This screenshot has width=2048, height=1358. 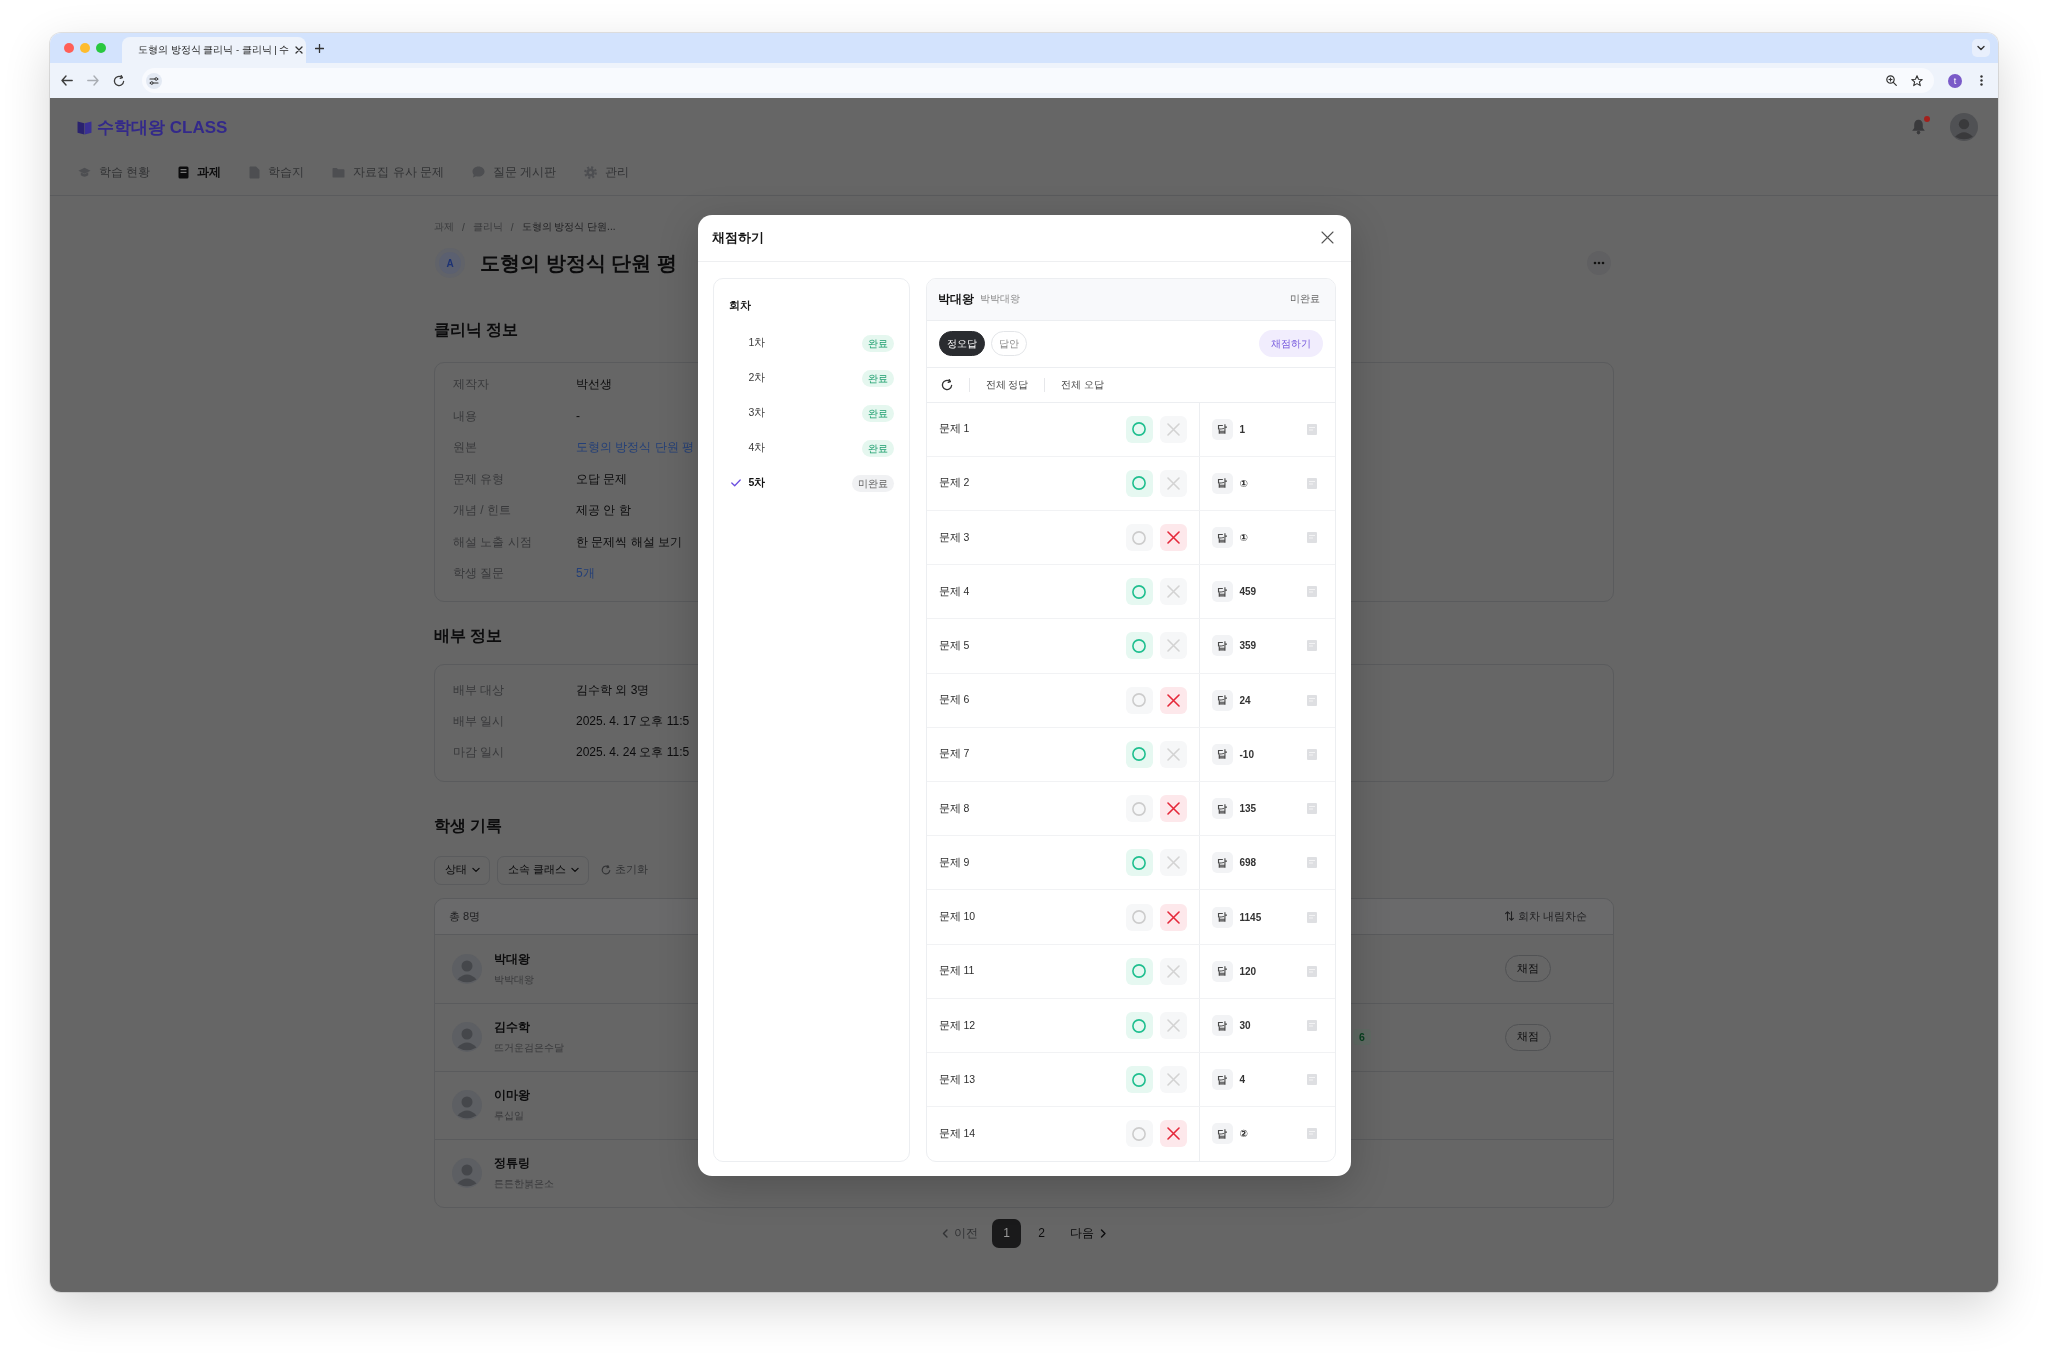 I want to click on profile-button: t, so click(x=1955, y=80).